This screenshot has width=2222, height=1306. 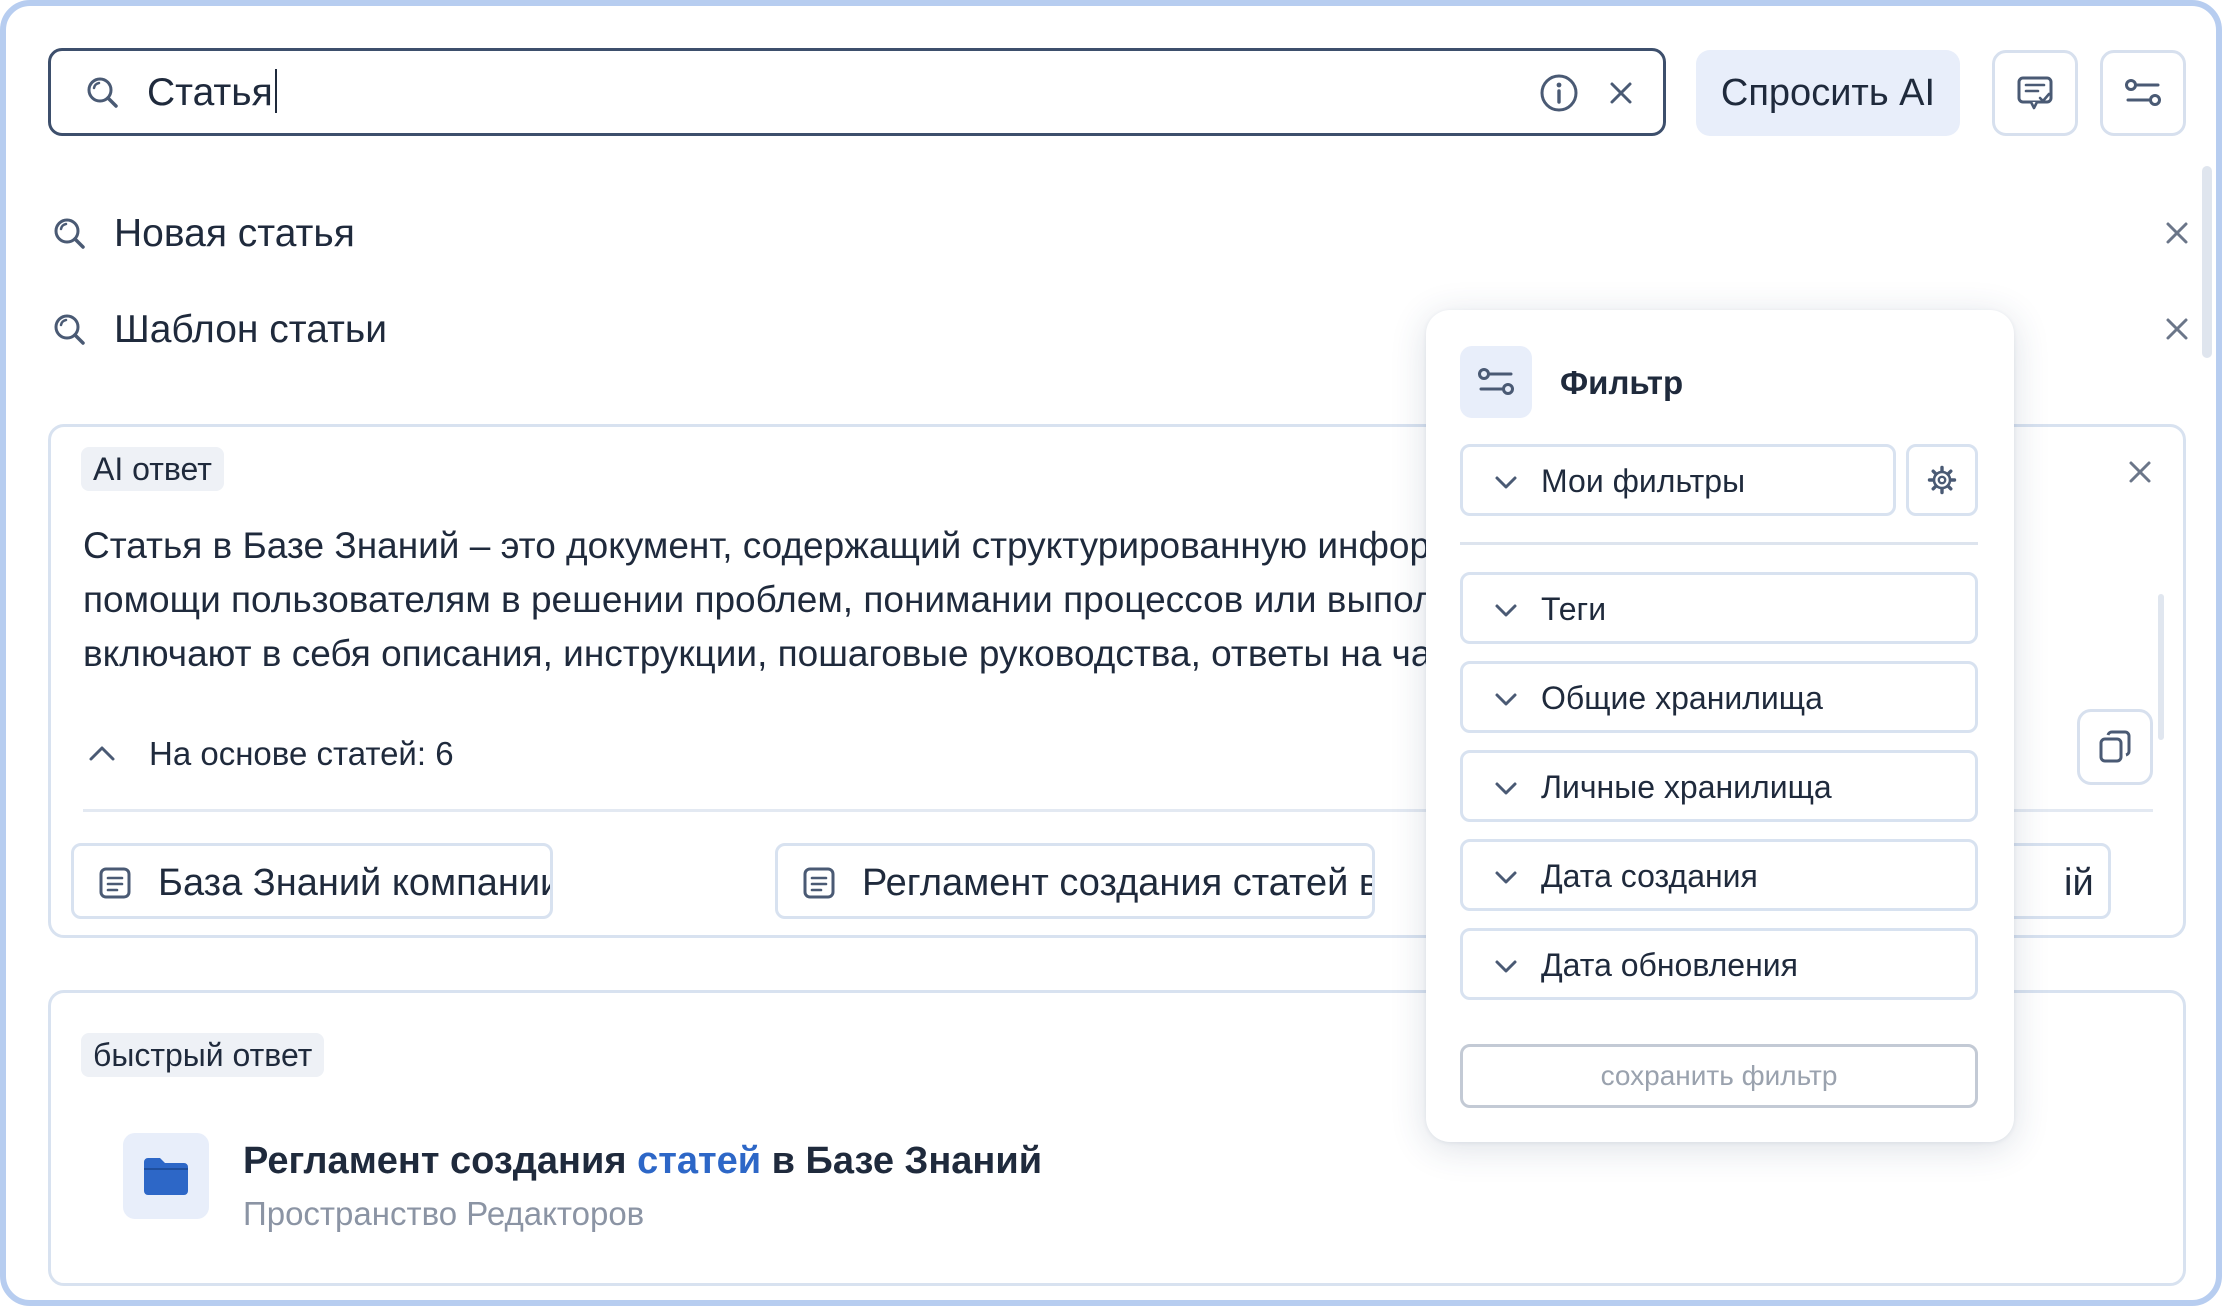 I want to click on info-icon, so click(x=1559, y=93).